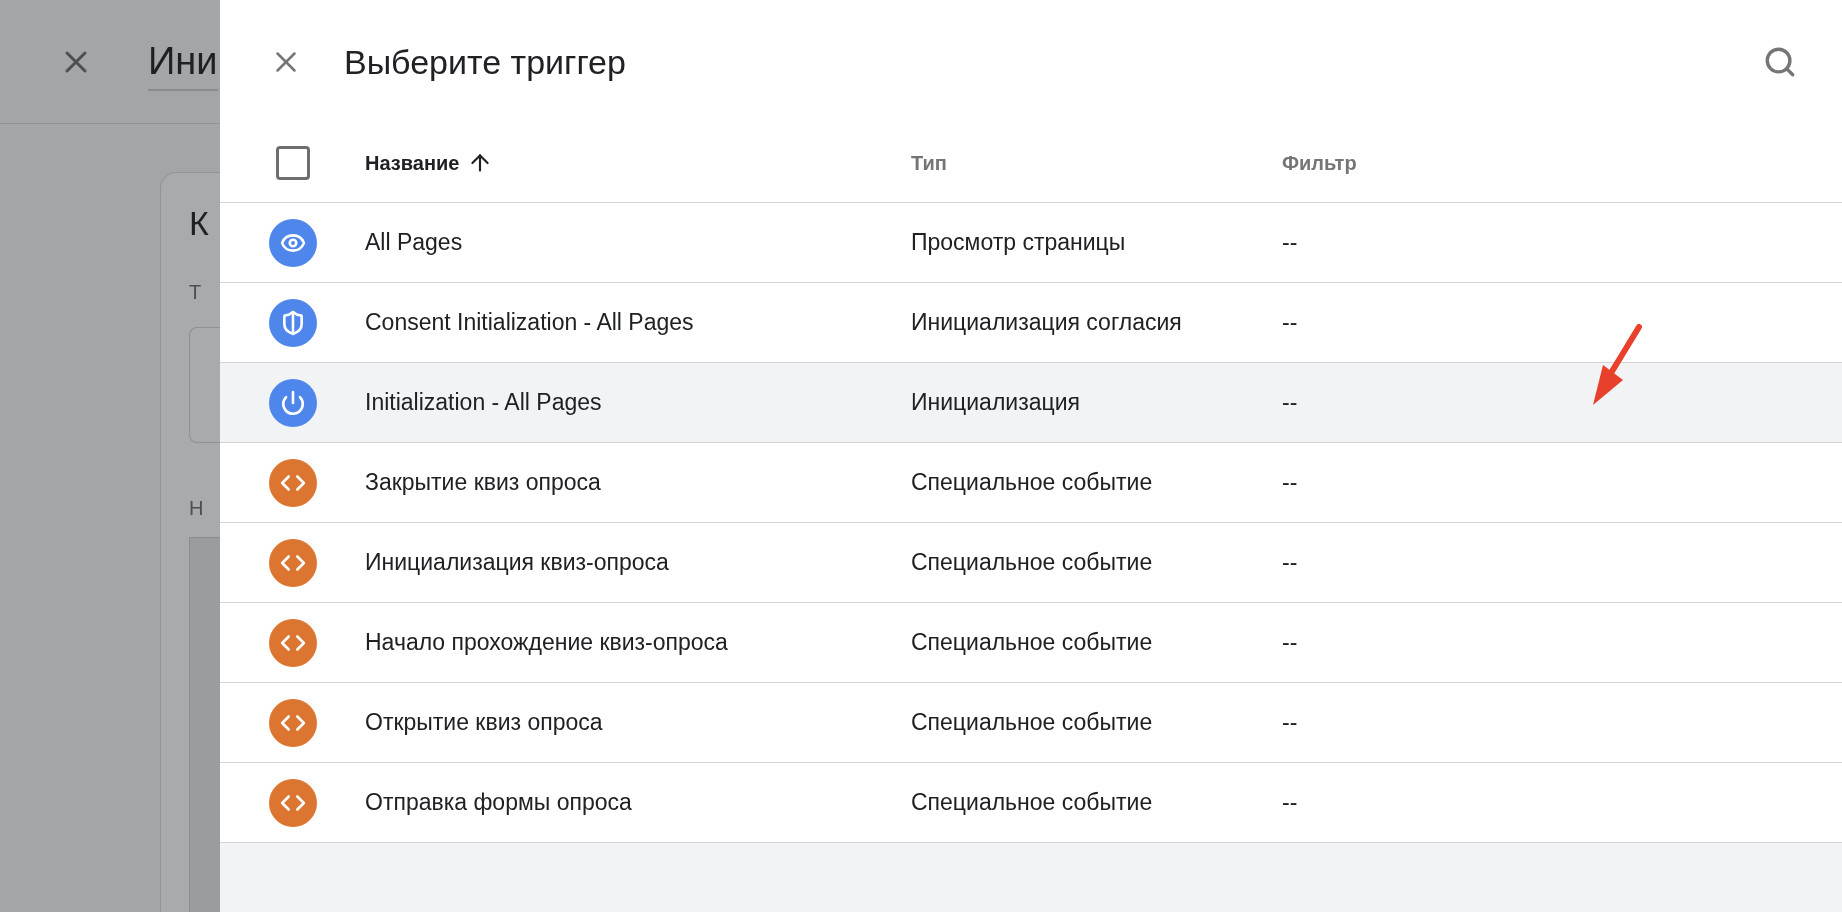 This screenshot has width=1842, height=912. What do you see at coordinates (483, 402) in the screenshot?
I see `trigger-name: Initialization - All Pages` at bounding box center [483, 402].